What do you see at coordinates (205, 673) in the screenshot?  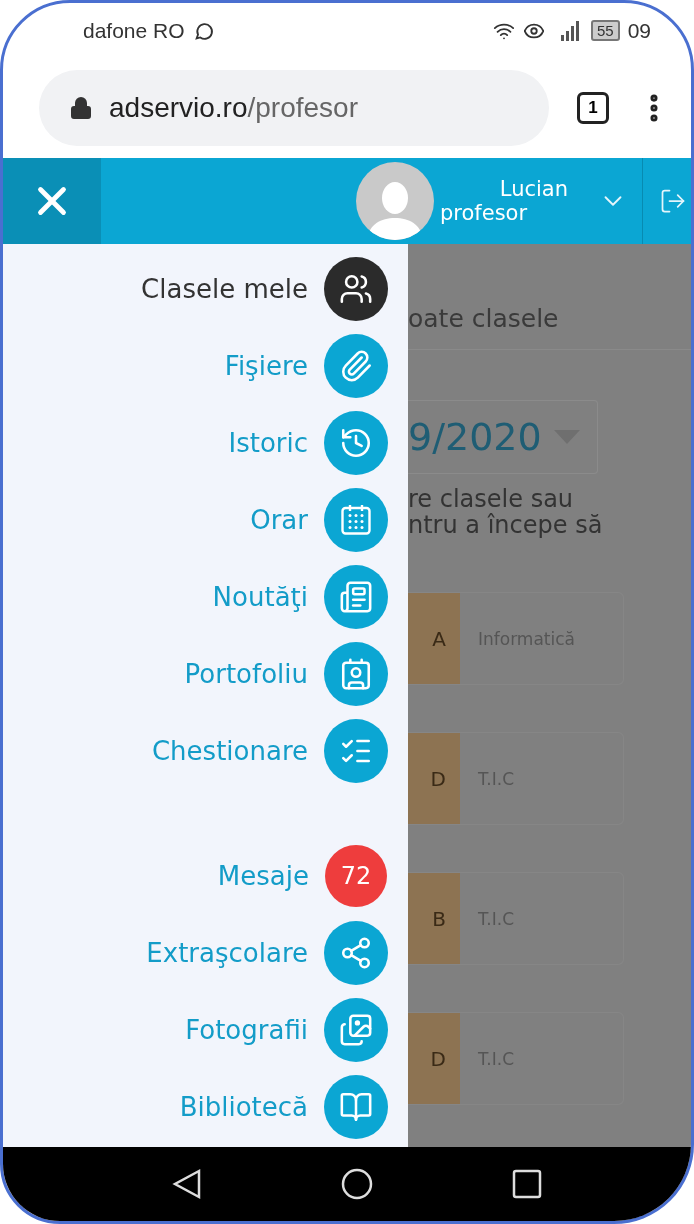 I see `menu-item: Portofoliu` at bounding box center [205, 673].